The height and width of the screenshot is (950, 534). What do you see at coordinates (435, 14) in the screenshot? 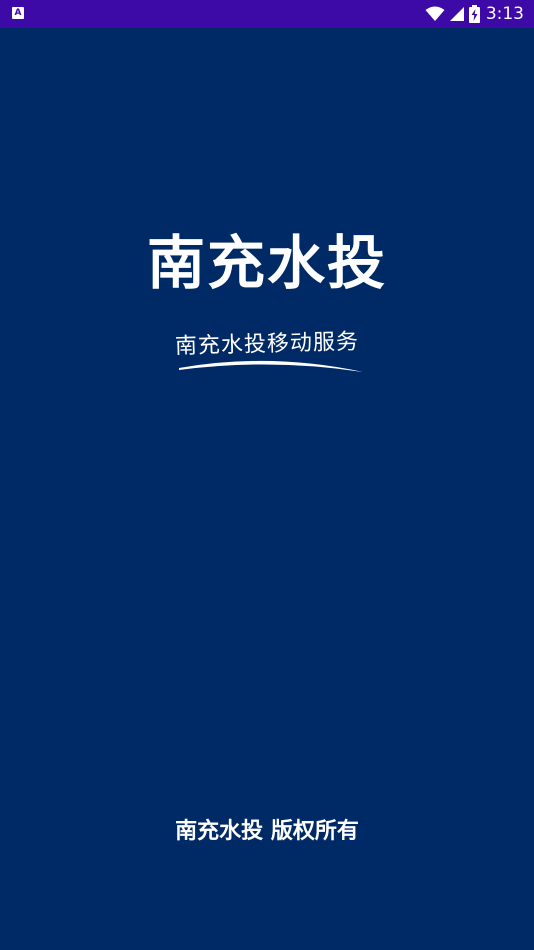
I see `wifi-icon` at bounding box center [435, 14].